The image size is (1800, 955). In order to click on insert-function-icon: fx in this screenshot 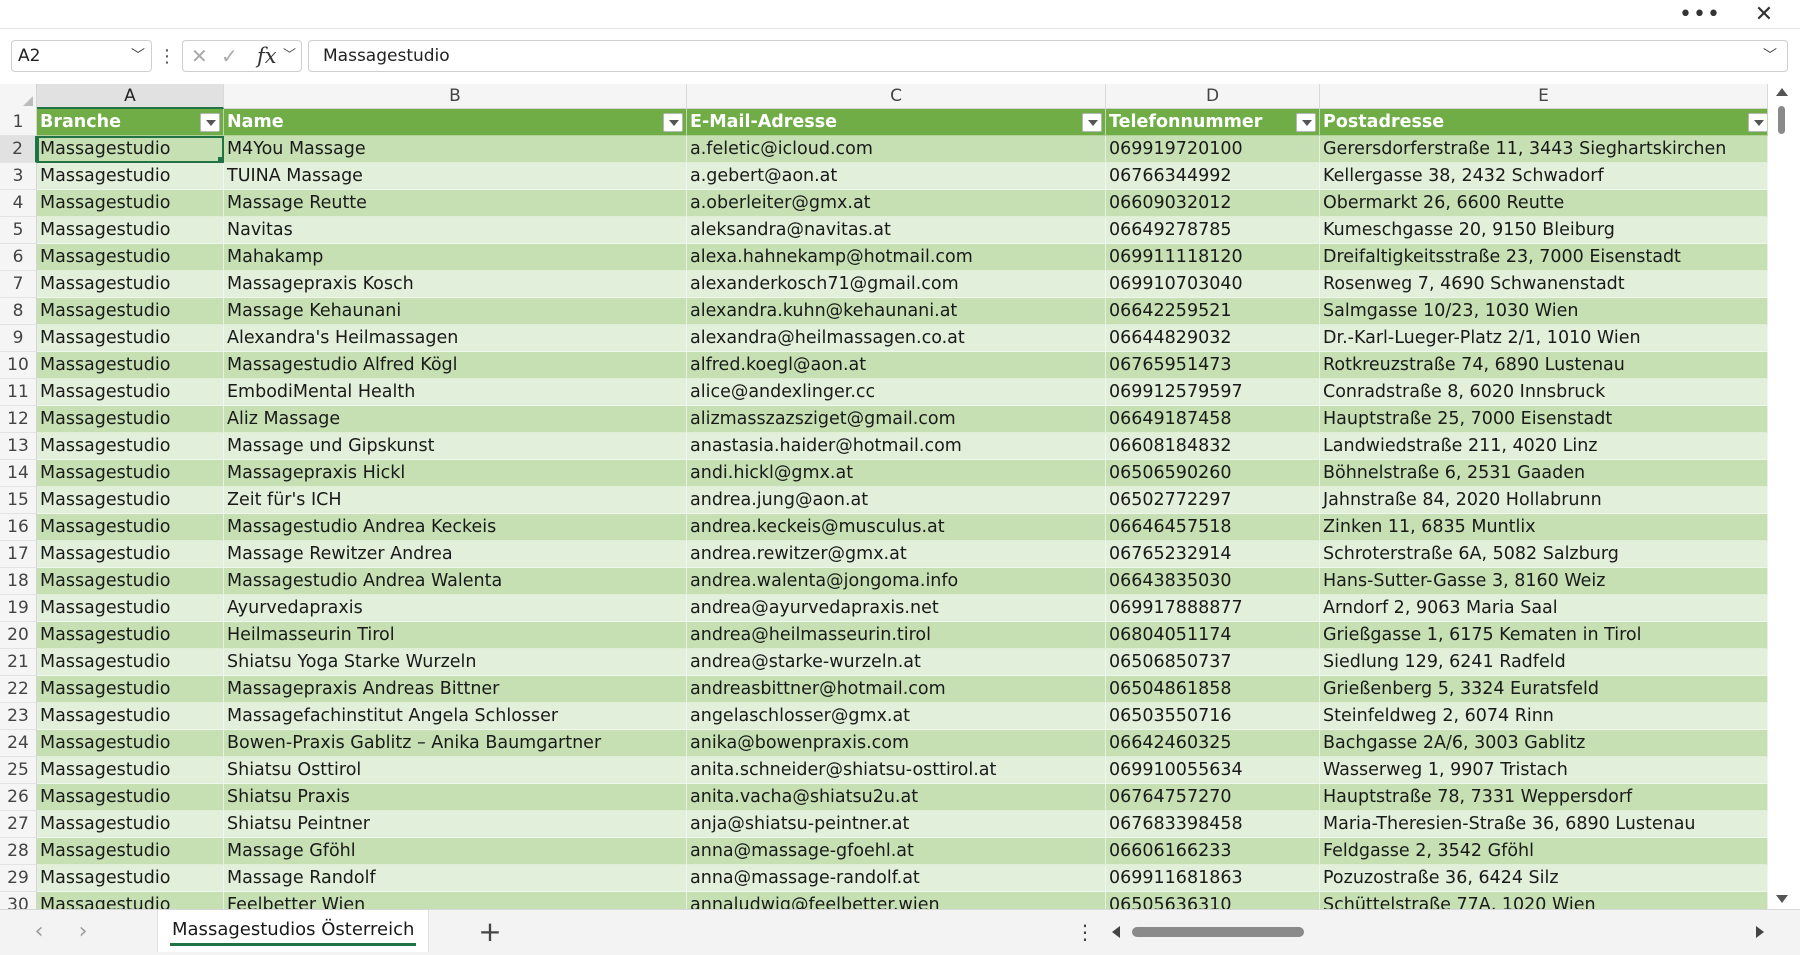, I will do `click(267, 56)`.